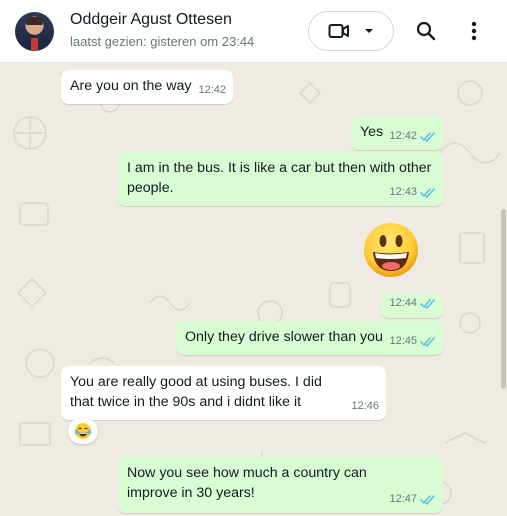 This screenshot has height=516, width=507. Describe the element at coordinates (391, 250) in the screenshot. I see `grinning-face-emoji` at that location.